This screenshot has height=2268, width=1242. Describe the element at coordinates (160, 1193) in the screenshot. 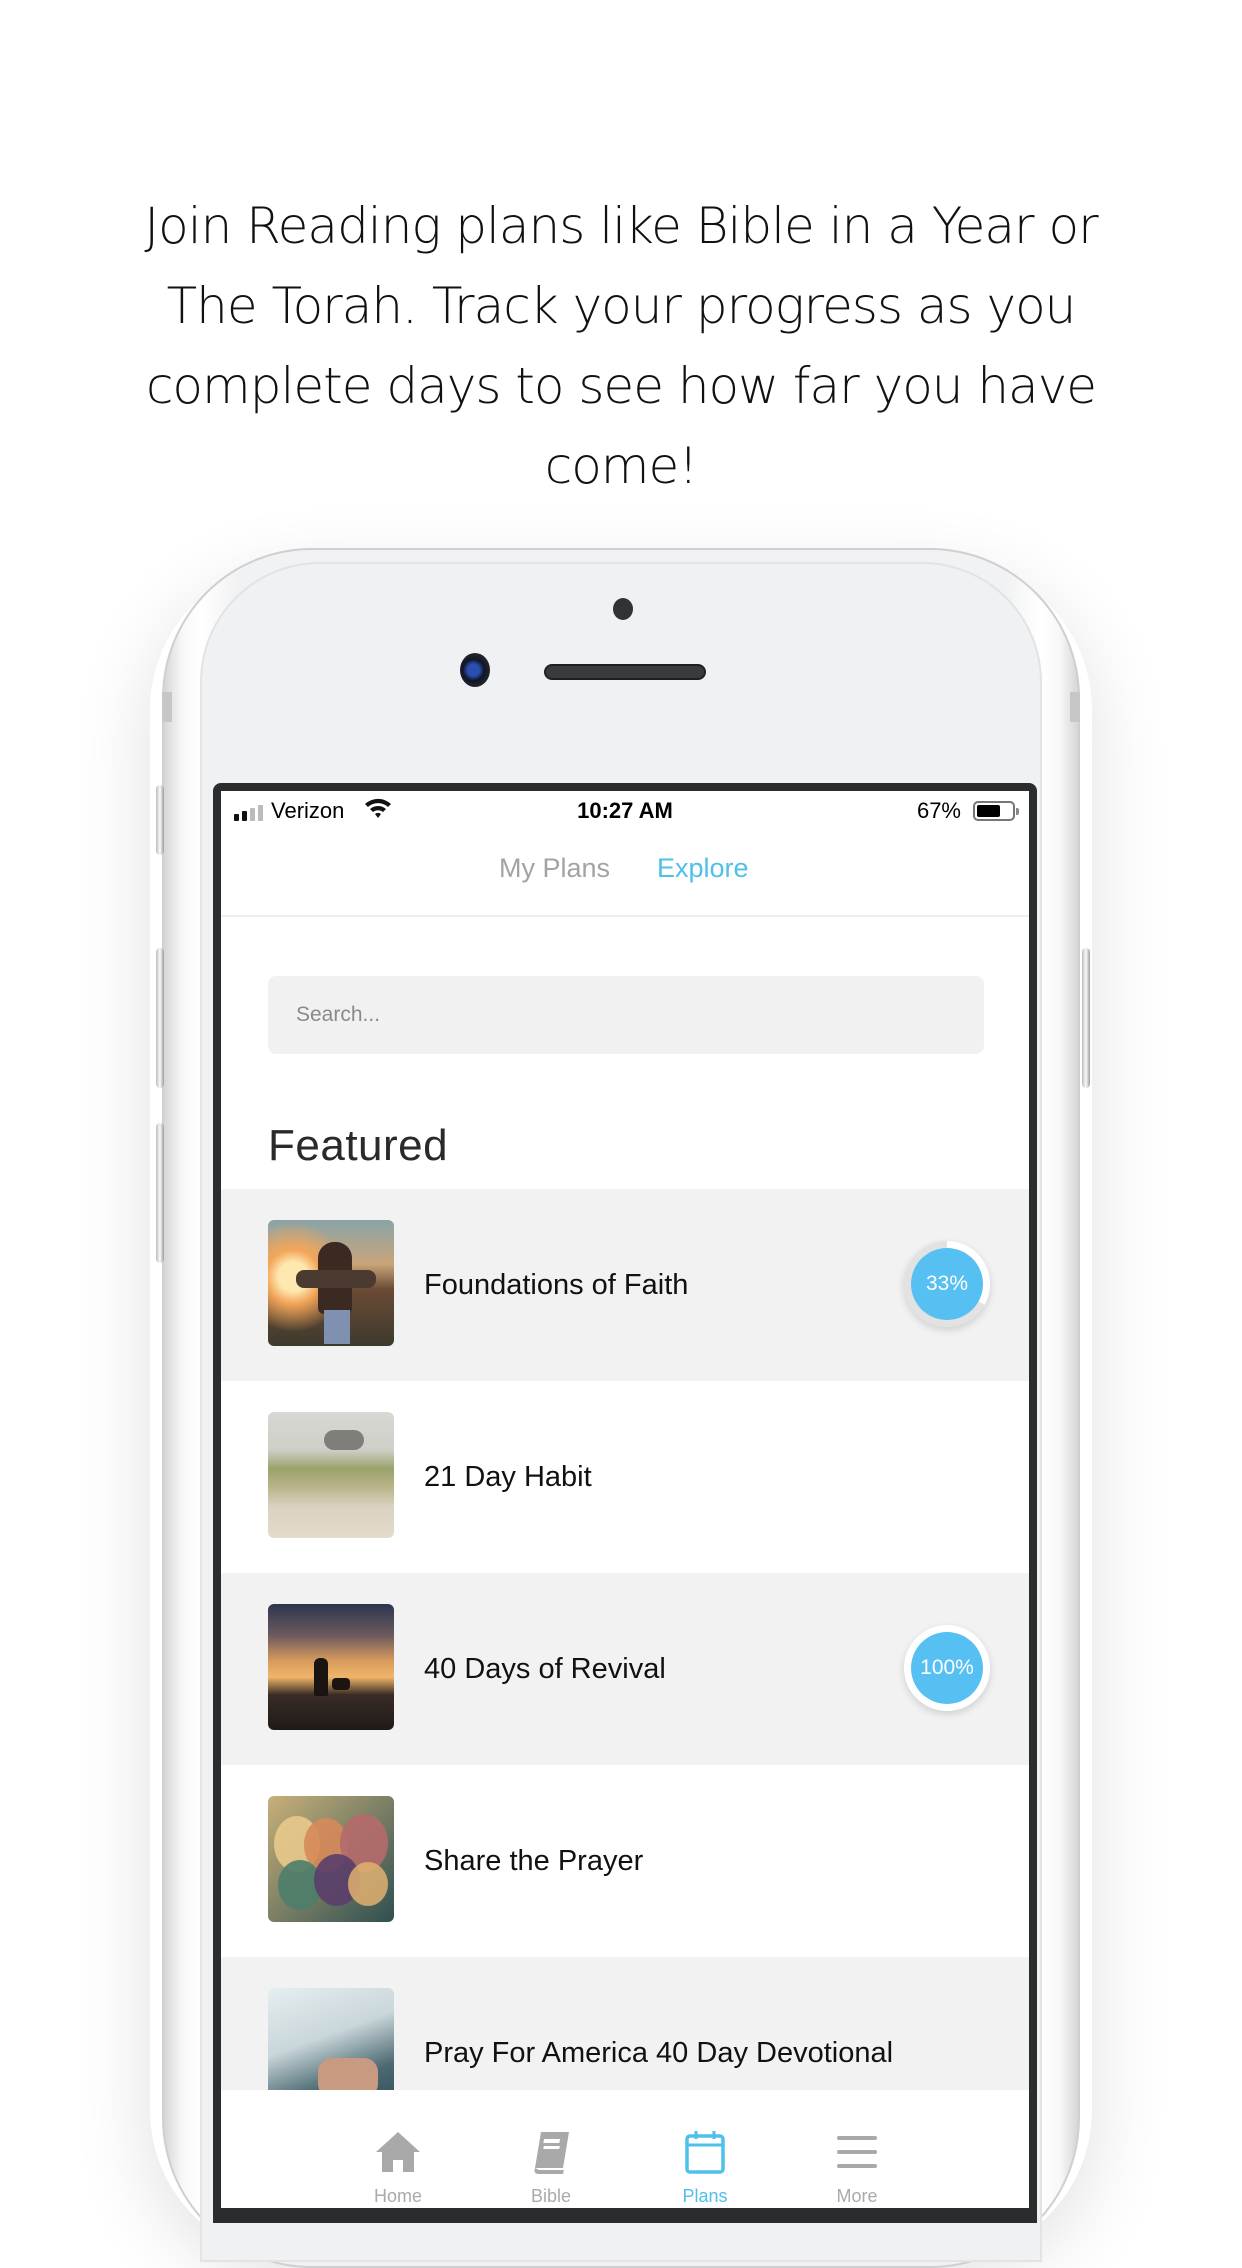

I see `volume-down-button` at that location.